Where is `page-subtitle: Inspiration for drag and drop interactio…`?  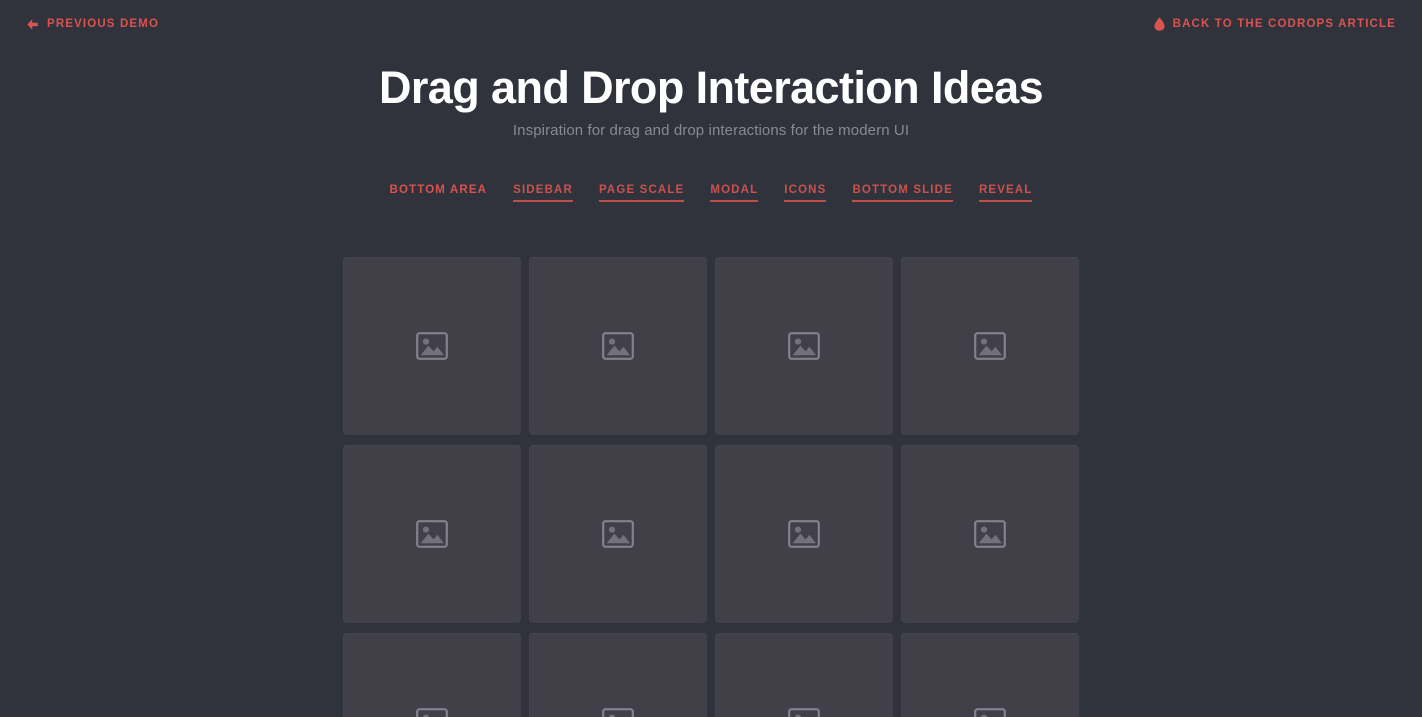
page-subtitle: Inspiration for drag and drop interactio… is located at coordinates (711, 131).